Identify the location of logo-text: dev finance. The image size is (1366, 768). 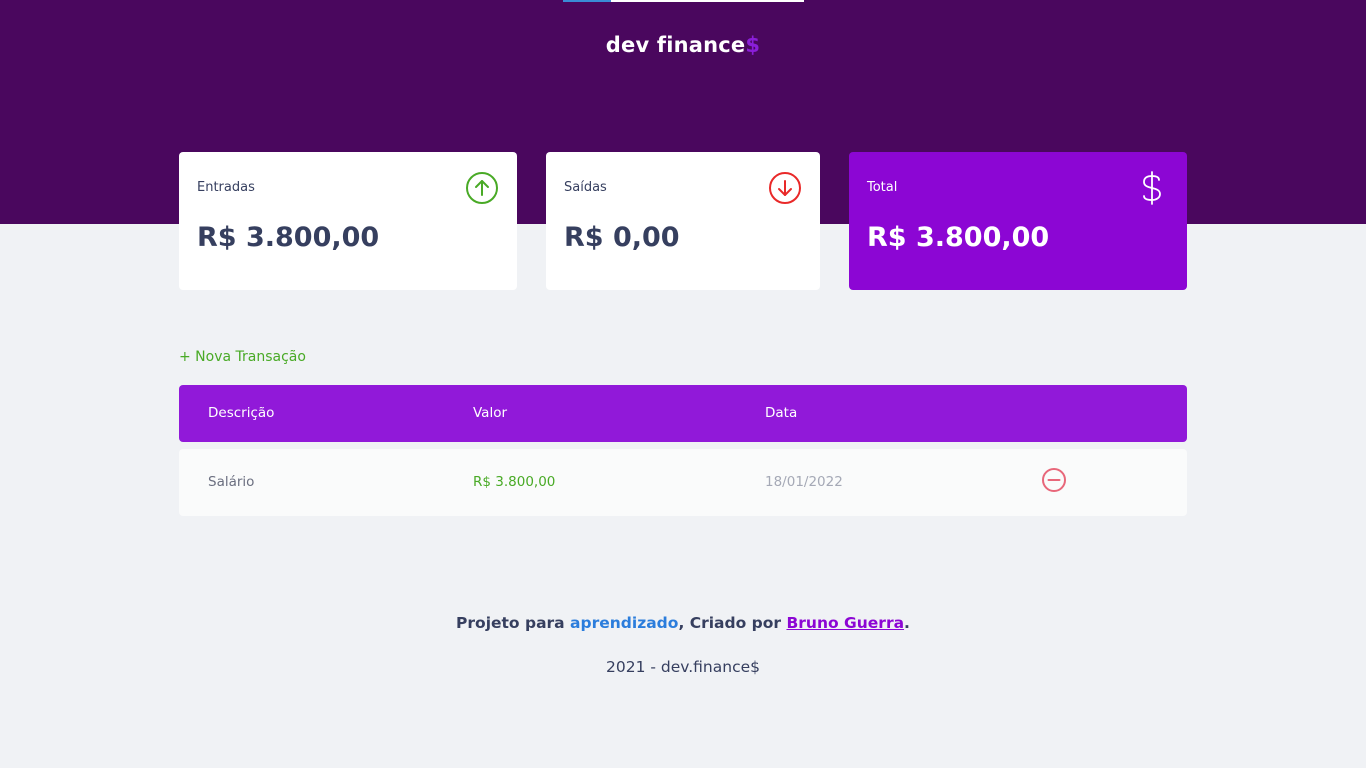
(675, 45).